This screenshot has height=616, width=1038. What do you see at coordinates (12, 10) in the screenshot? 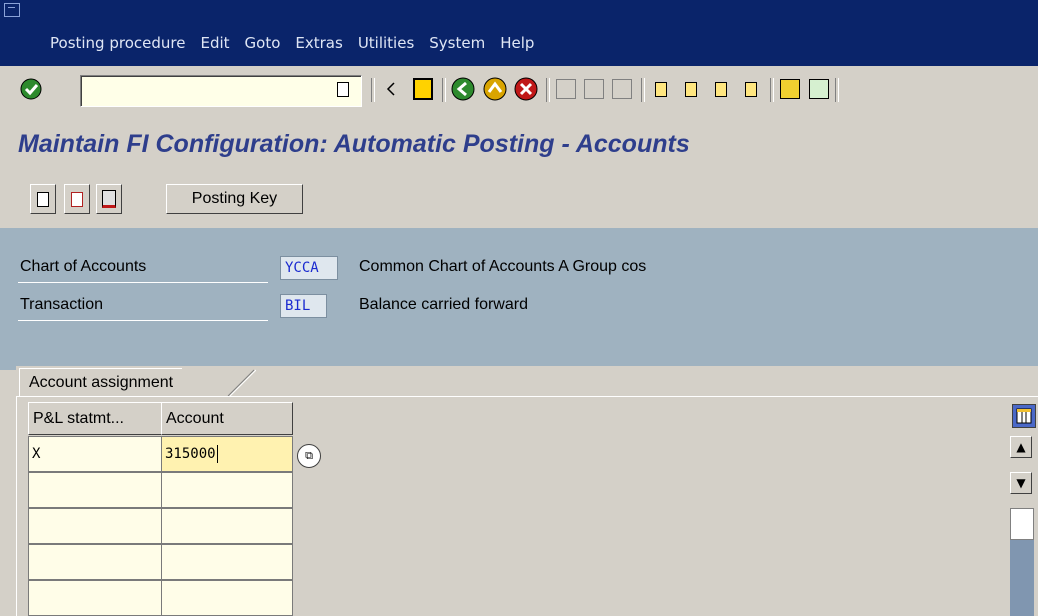
I see `system-menu-icon` at bounding box center [12, 10].